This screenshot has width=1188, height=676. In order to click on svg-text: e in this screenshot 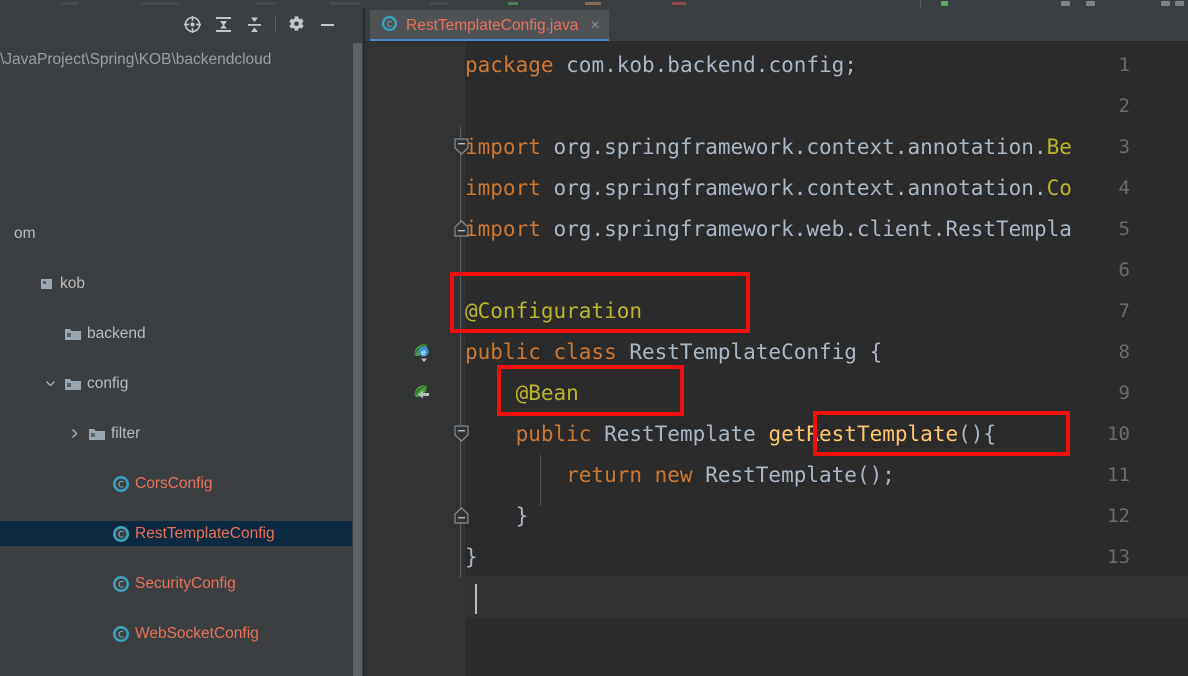, I will do `click(423, 352)`.